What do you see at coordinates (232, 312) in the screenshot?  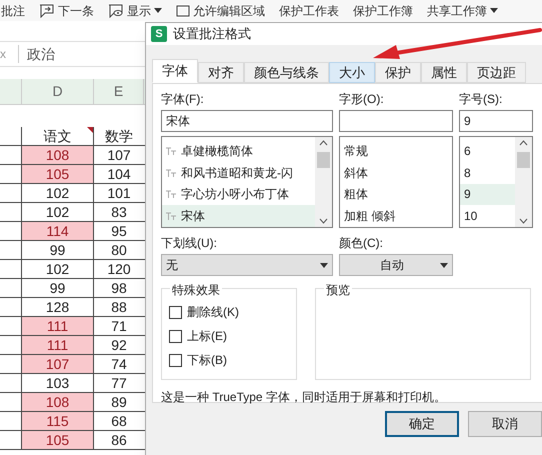 I see `checkbox-option: 删除线(K)` at bounding box center [232, 312].